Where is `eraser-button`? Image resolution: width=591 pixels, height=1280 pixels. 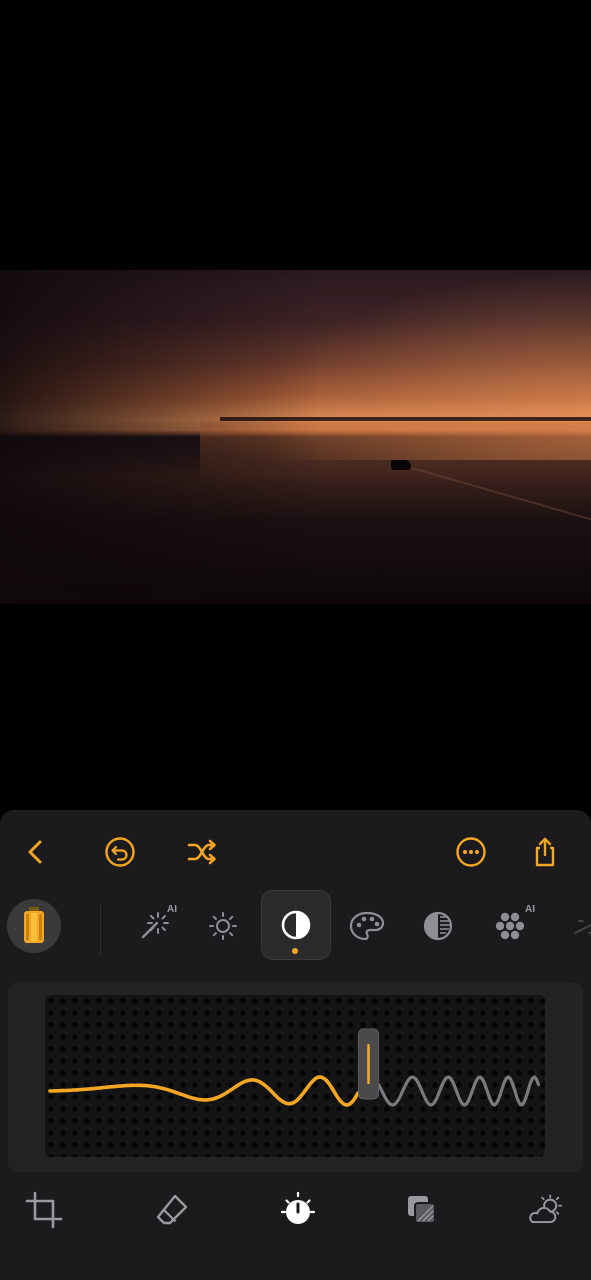 eraser-button is located at coordinates (172, 1210).